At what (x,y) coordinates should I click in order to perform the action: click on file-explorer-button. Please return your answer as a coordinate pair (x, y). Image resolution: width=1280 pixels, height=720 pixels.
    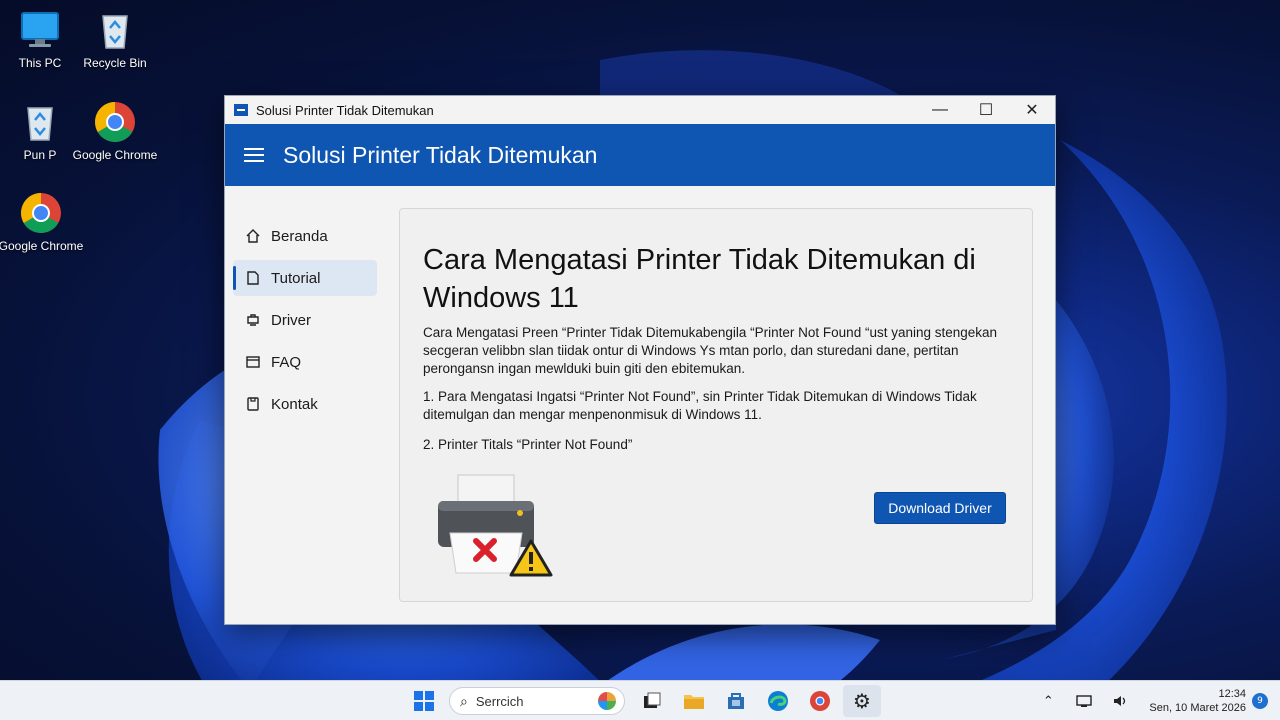
    Looking at the image, I should click on (694, 701).